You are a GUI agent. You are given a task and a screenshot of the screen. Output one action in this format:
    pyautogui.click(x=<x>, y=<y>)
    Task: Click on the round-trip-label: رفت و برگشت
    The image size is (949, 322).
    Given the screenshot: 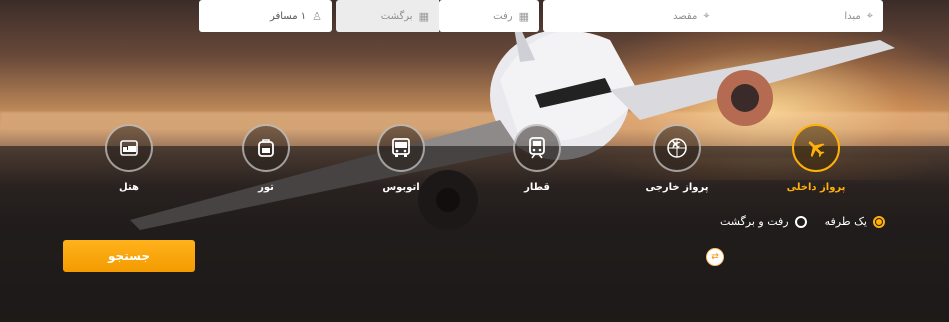 What is the action you would take?
    pyautogui.click(x=754, y=221)
    